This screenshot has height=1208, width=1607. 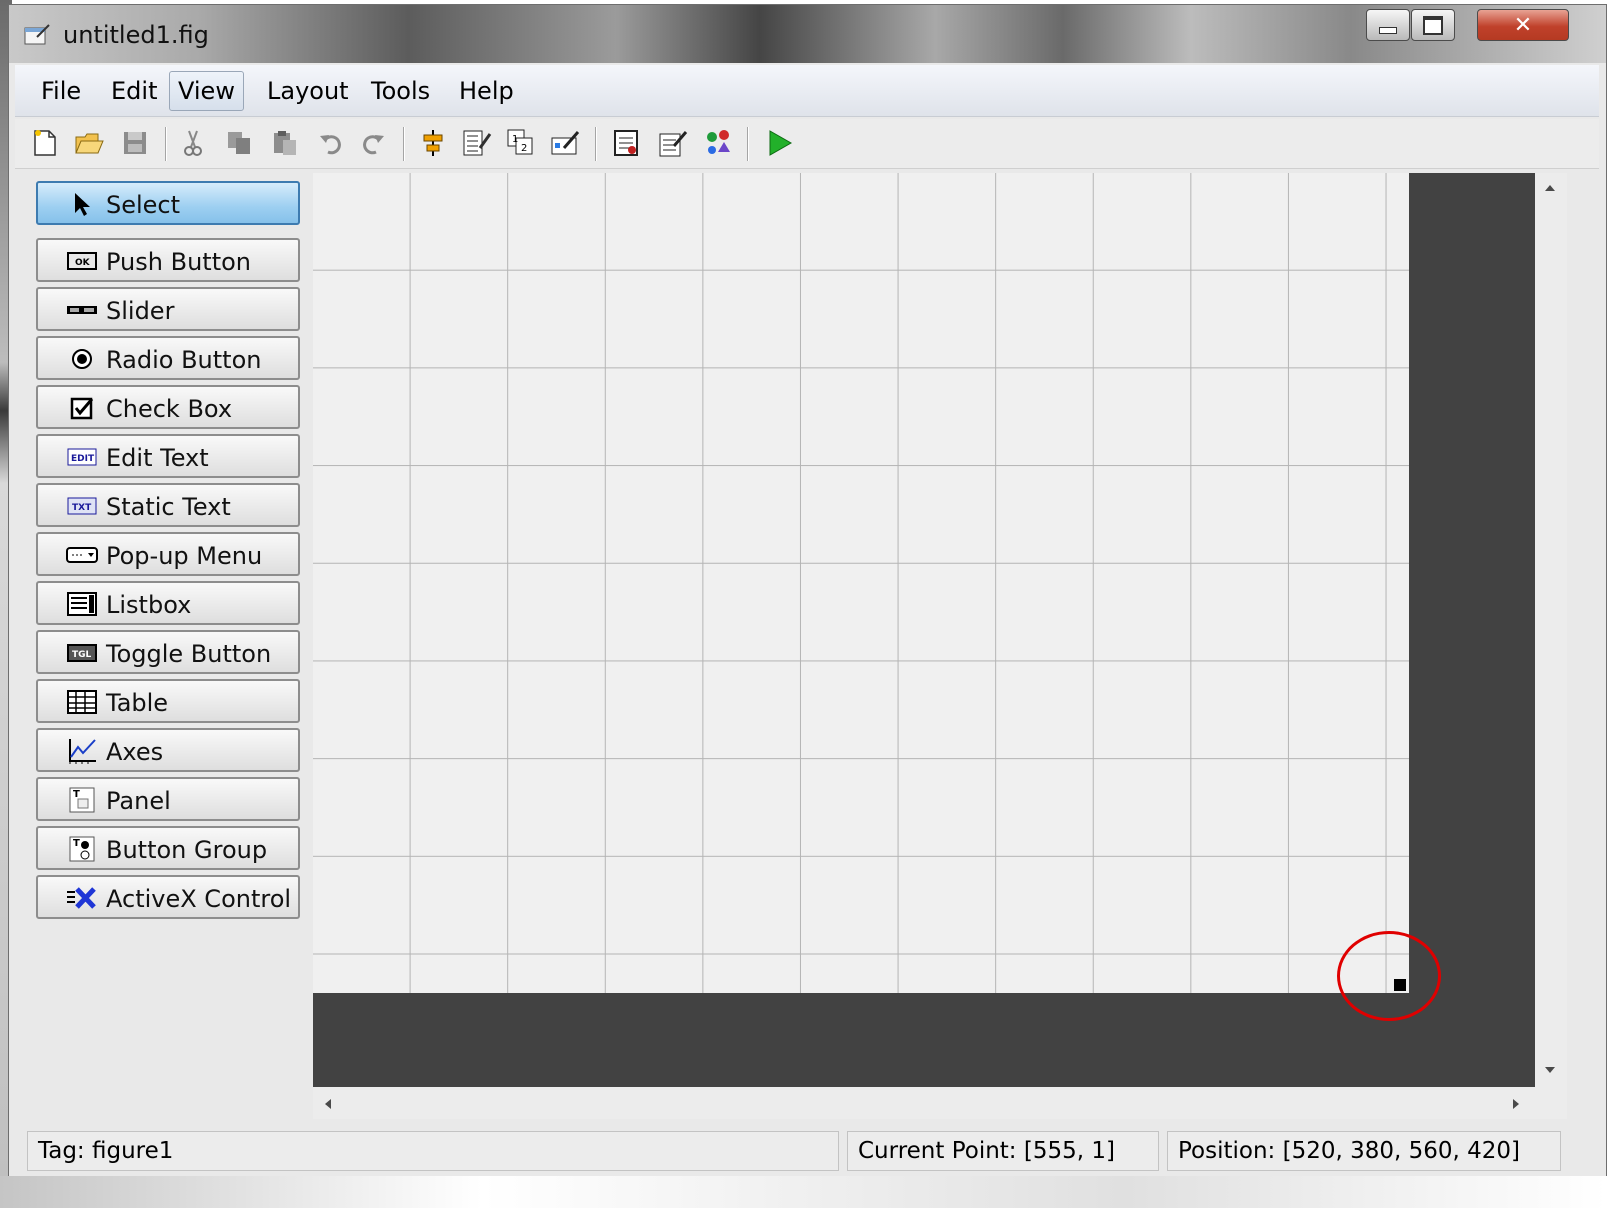 What do you see at coordinates (140, 311) in the screenshot?
I see `palette-label: Slider` at bounding box center [140, 311].